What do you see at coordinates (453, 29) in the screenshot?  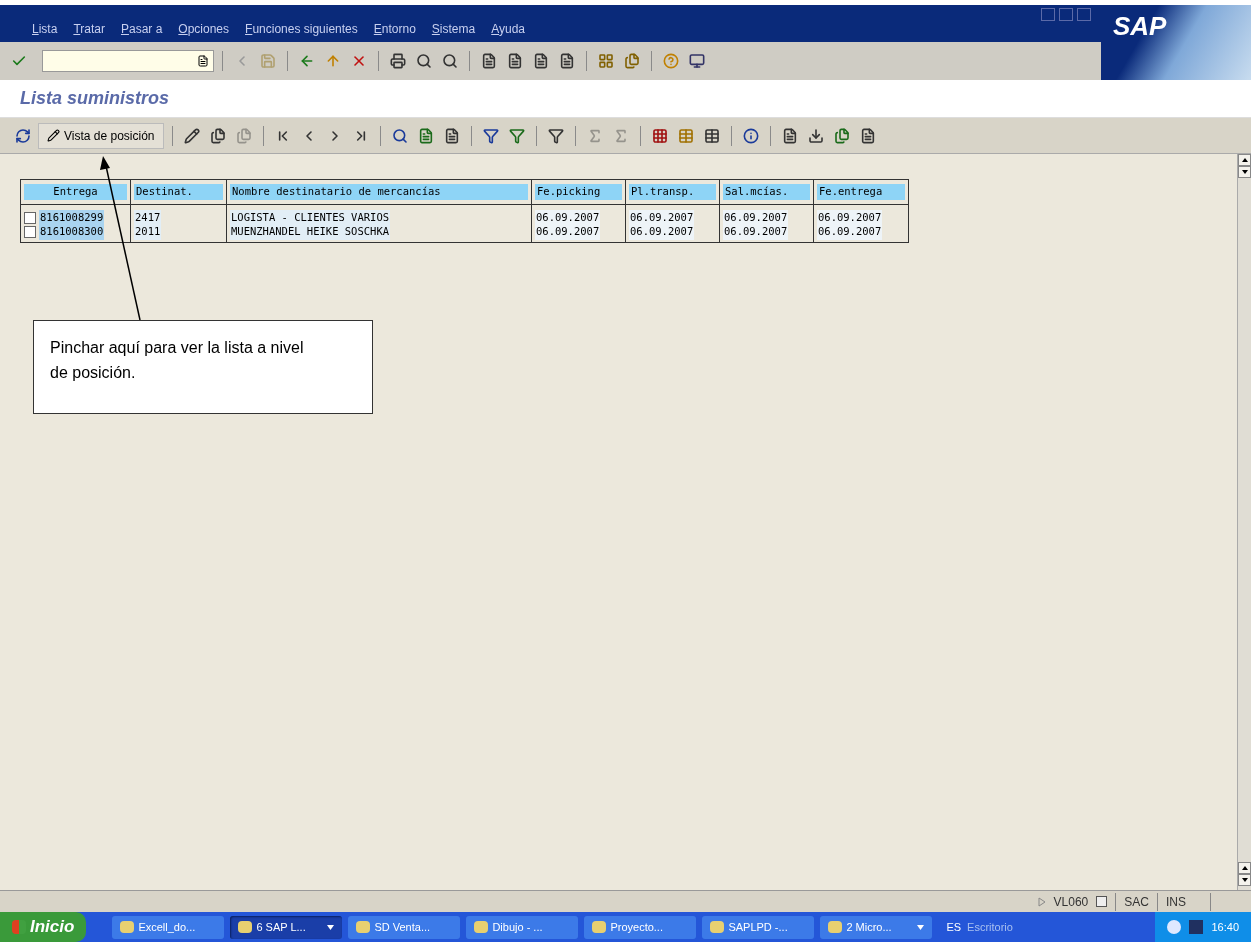 I see `menu-item: Sistema` at bounding box center [453, 29].